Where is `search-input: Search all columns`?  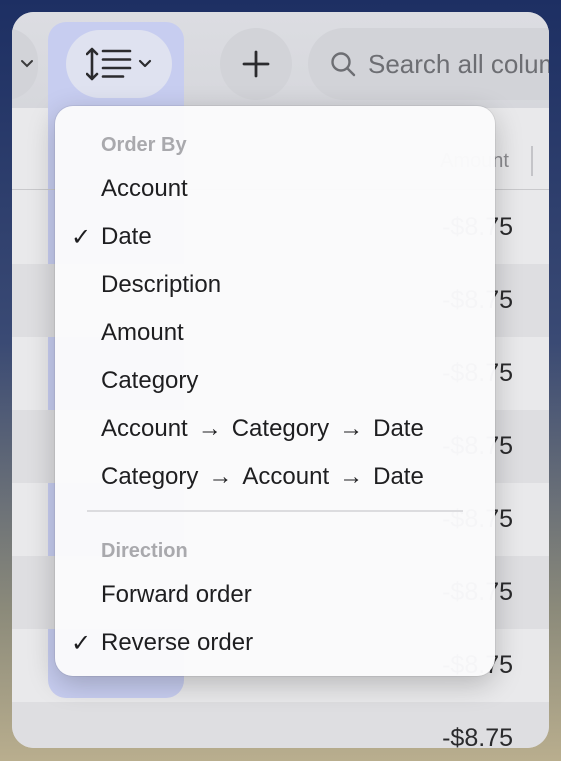 search-input: Search all columns is located at coordinates (428, 64).